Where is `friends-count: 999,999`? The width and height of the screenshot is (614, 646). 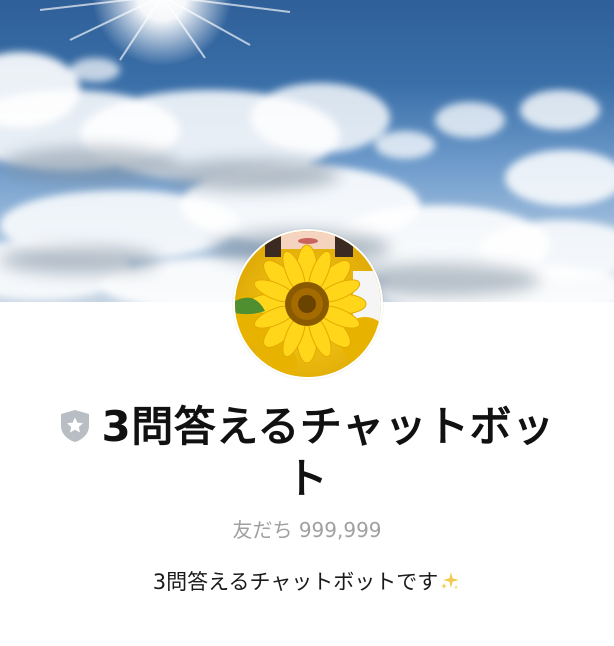
friends-count: 999,999 is located at coordinates (340, 530).